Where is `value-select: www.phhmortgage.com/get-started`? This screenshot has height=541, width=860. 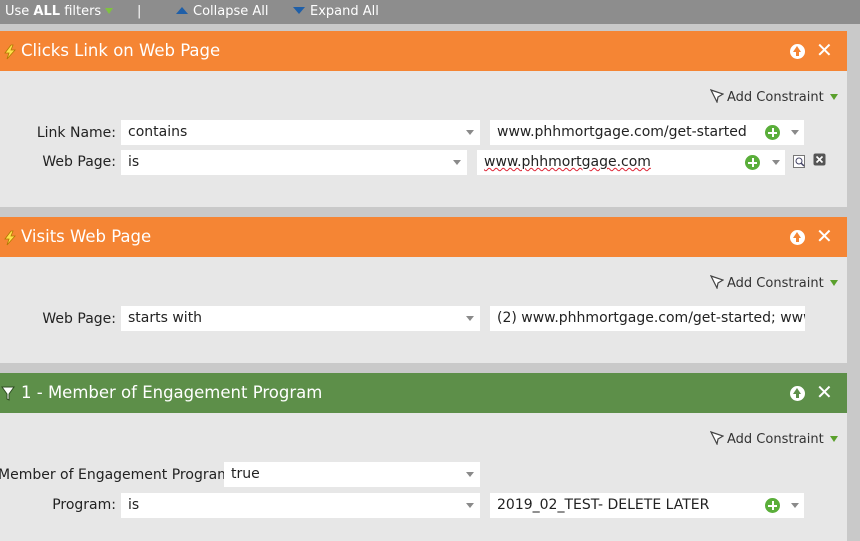
value-select: www.phhmortgage.com/get-started is located at coordinates (647, 132).